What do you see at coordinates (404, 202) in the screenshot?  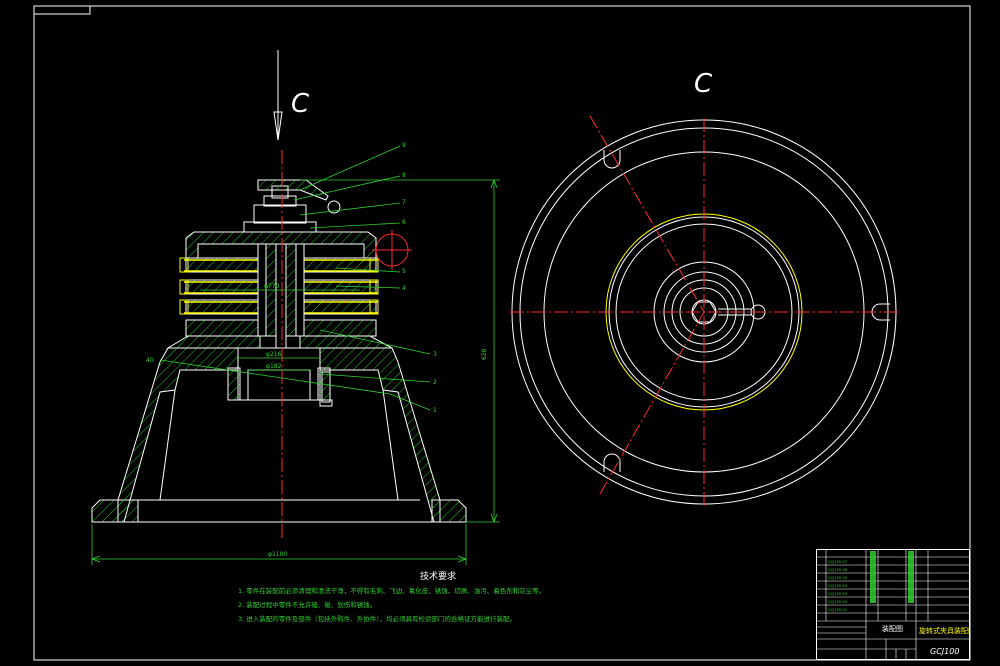 I see `svg-text: 7` at bounding box center [404, 202].